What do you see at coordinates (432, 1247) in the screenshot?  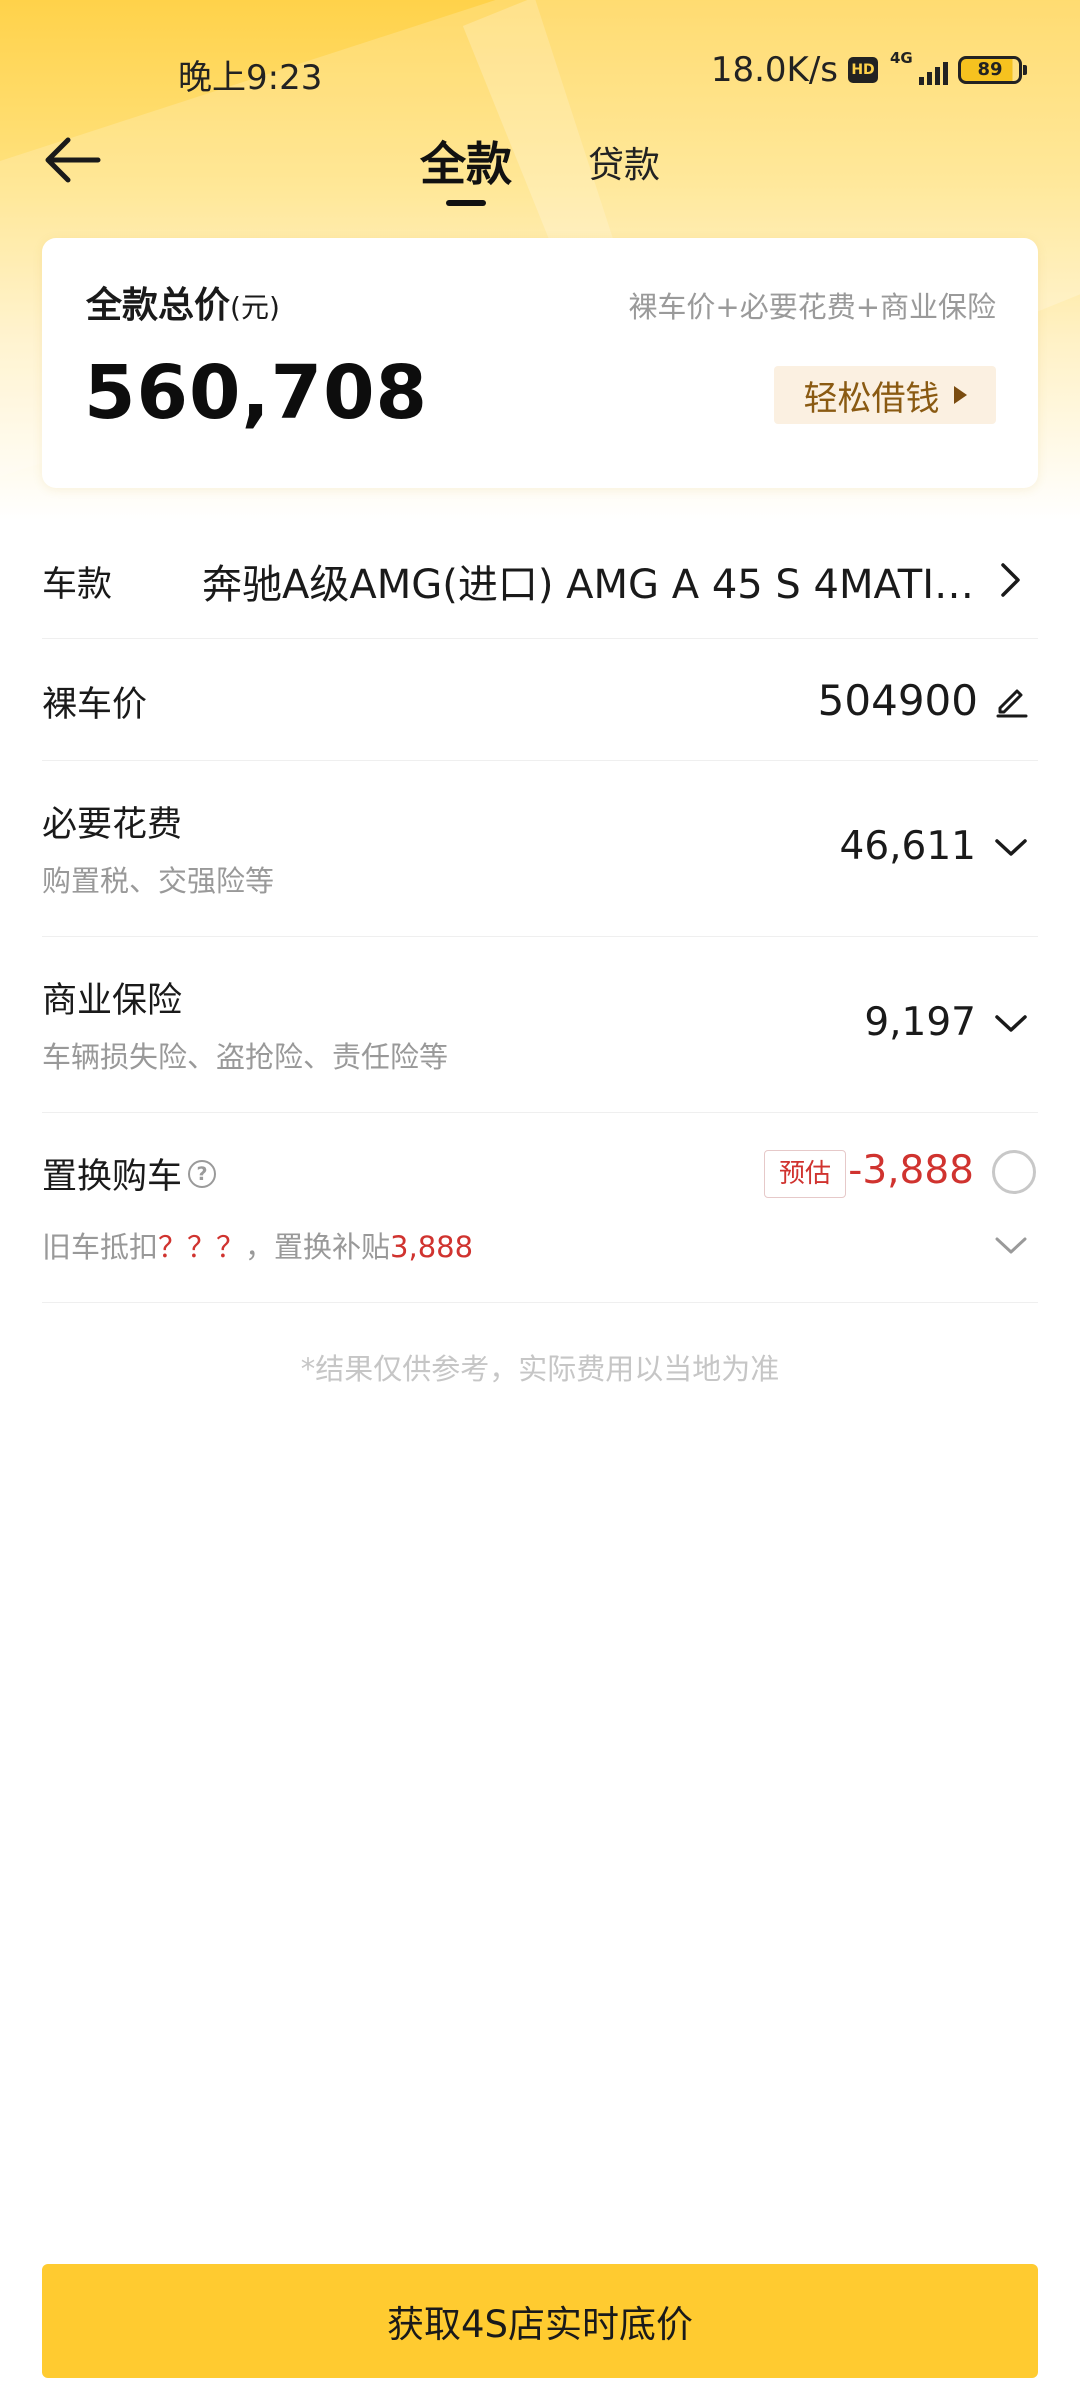 I see `trade-in-subsidy: 3,888` at bounding box center [432, 1247].